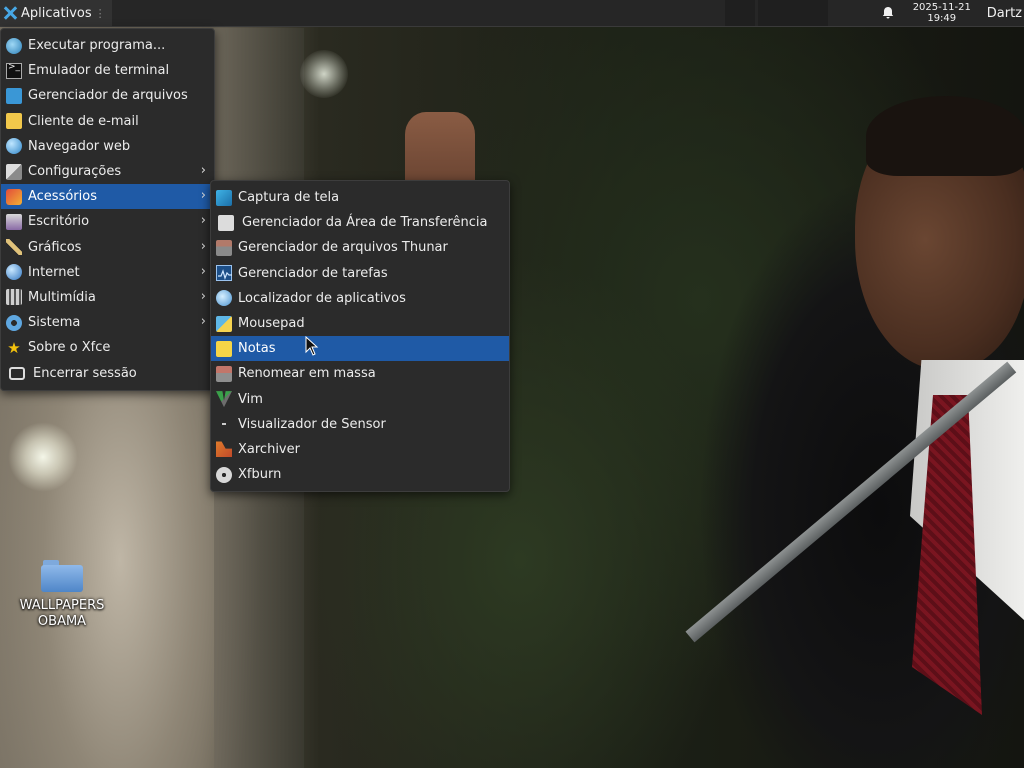  I want to click on panel-tray: 2025-11-21 19:49 Dartz, so click(948, 13).